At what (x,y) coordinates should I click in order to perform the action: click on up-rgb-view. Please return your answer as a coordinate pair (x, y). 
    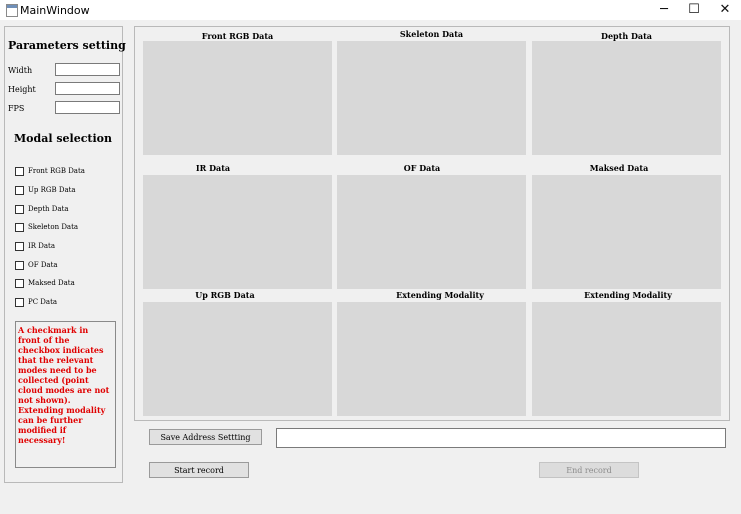
    Looking at the image, I should click on (237, 359).